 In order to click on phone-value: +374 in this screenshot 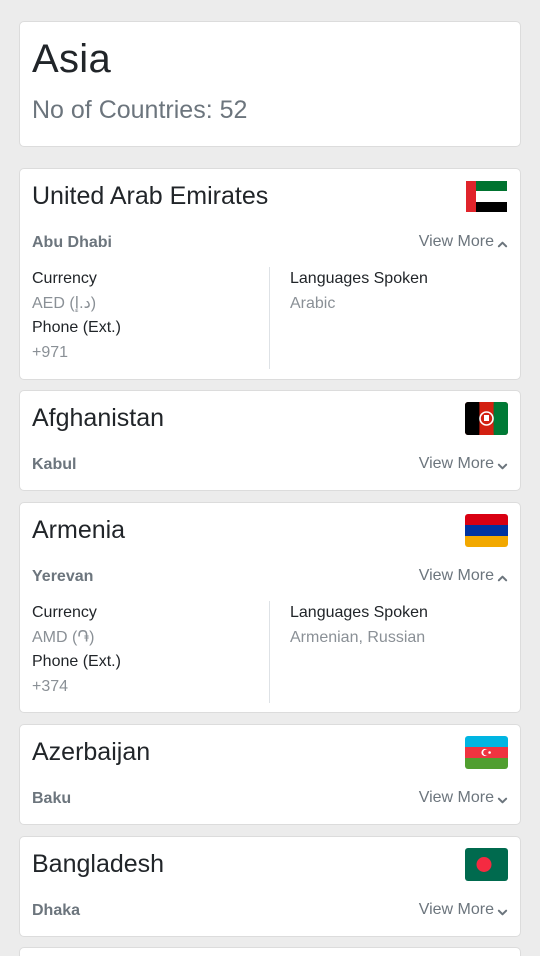, I will do `click(50, 686)`.